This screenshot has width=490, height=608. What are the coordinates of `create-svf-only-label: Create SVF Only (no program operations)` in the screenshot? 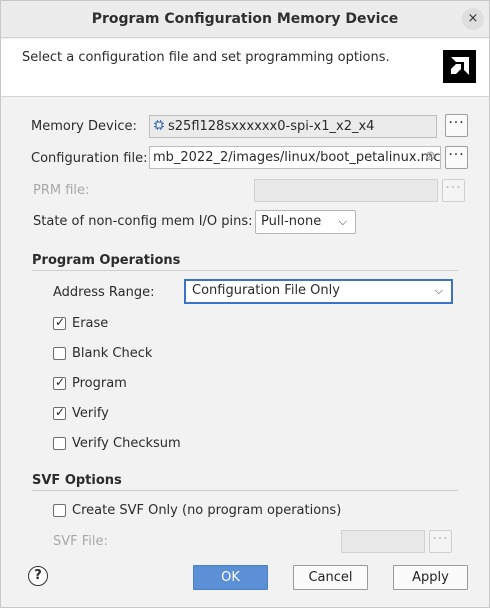 It's located at (207, 510).